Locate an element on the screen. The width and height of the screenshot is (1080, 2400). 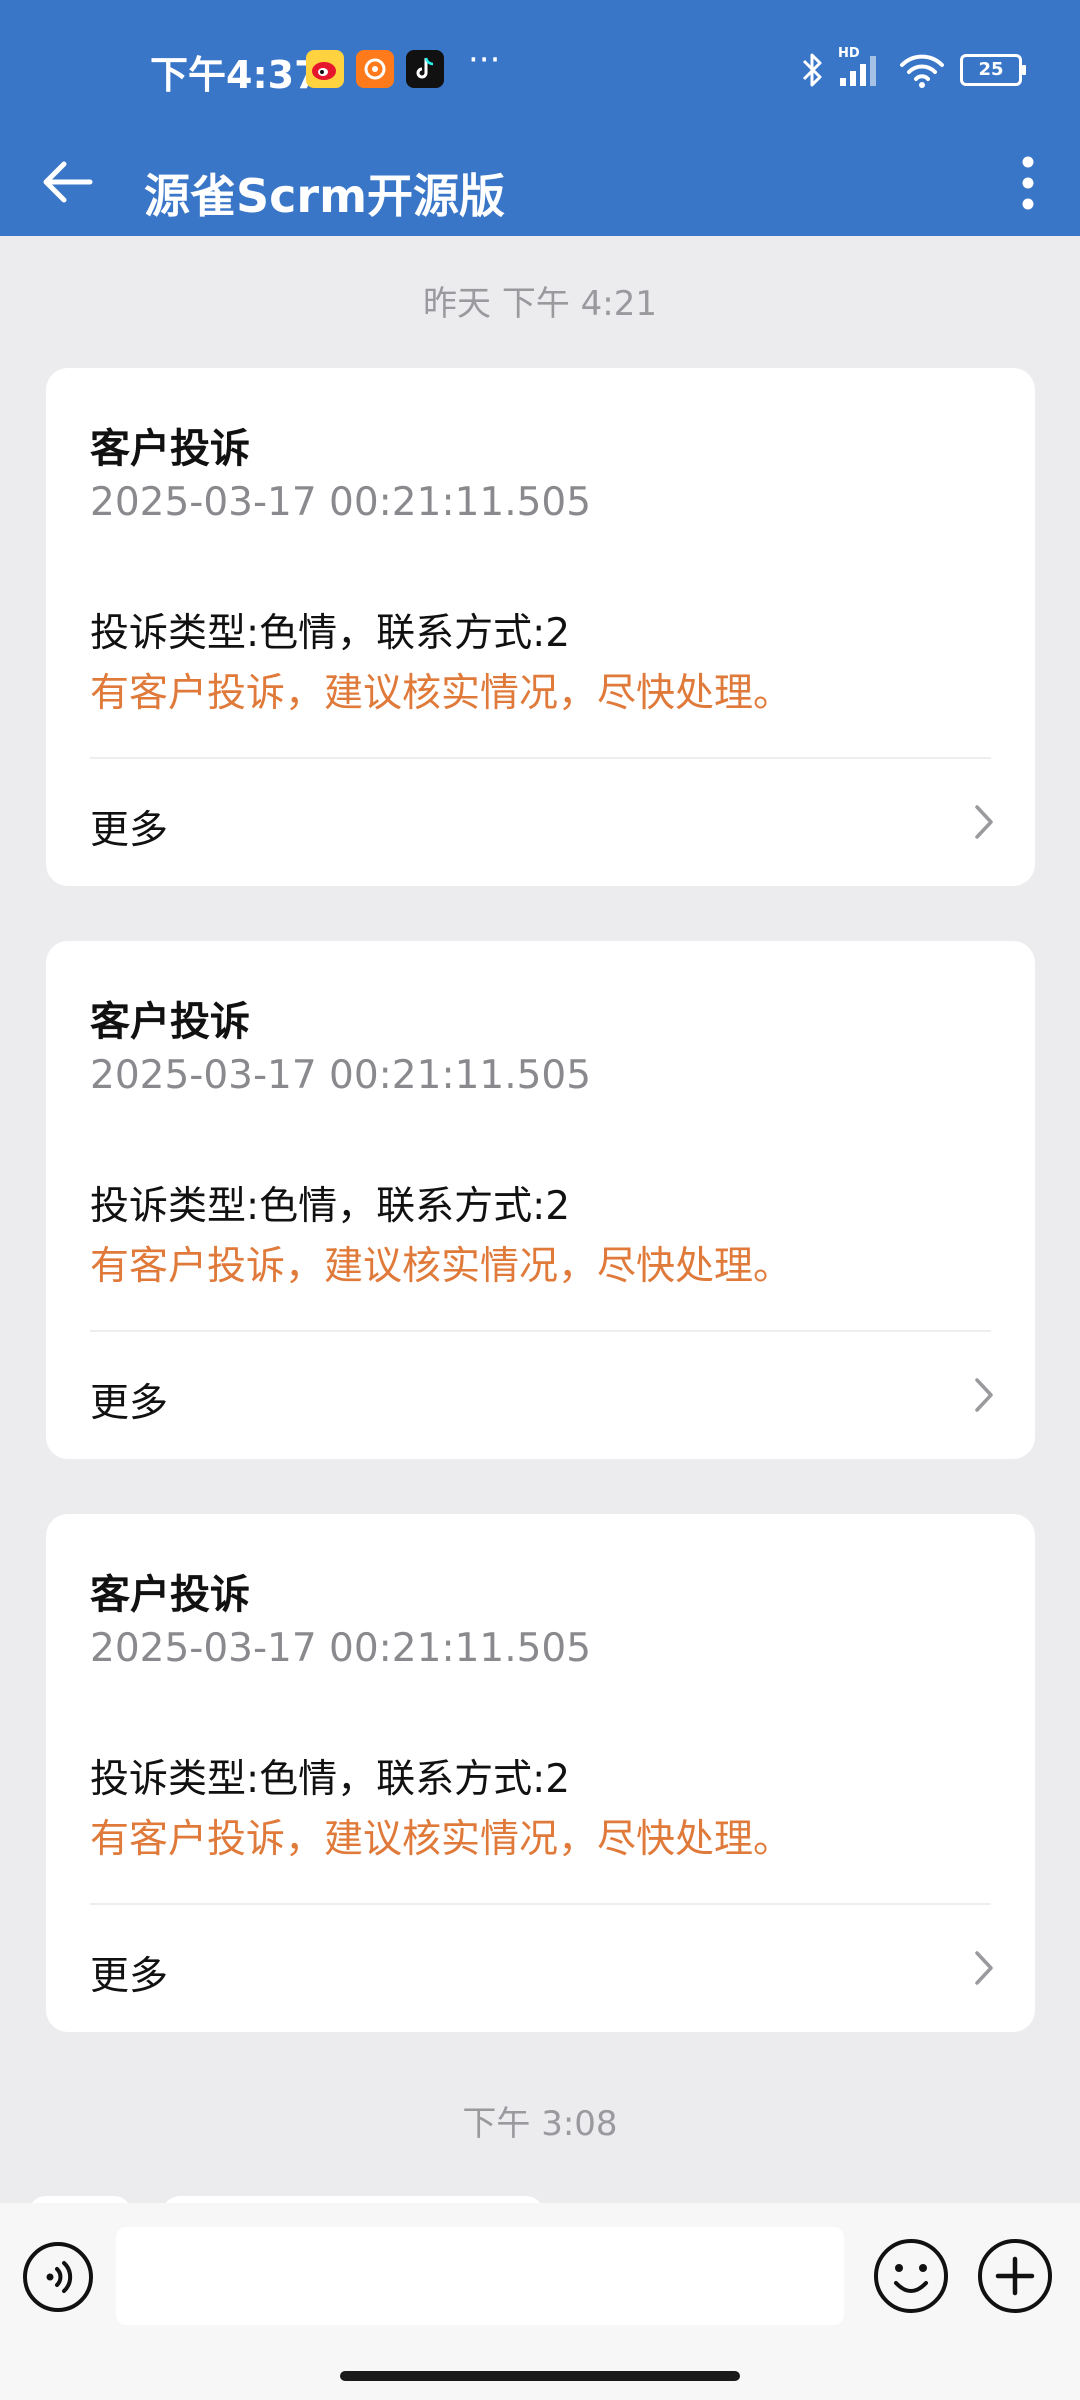
app-header: 下午4:37 ··· HD 25 源雀Scrm开源版 is located at coordinates (540, 118).